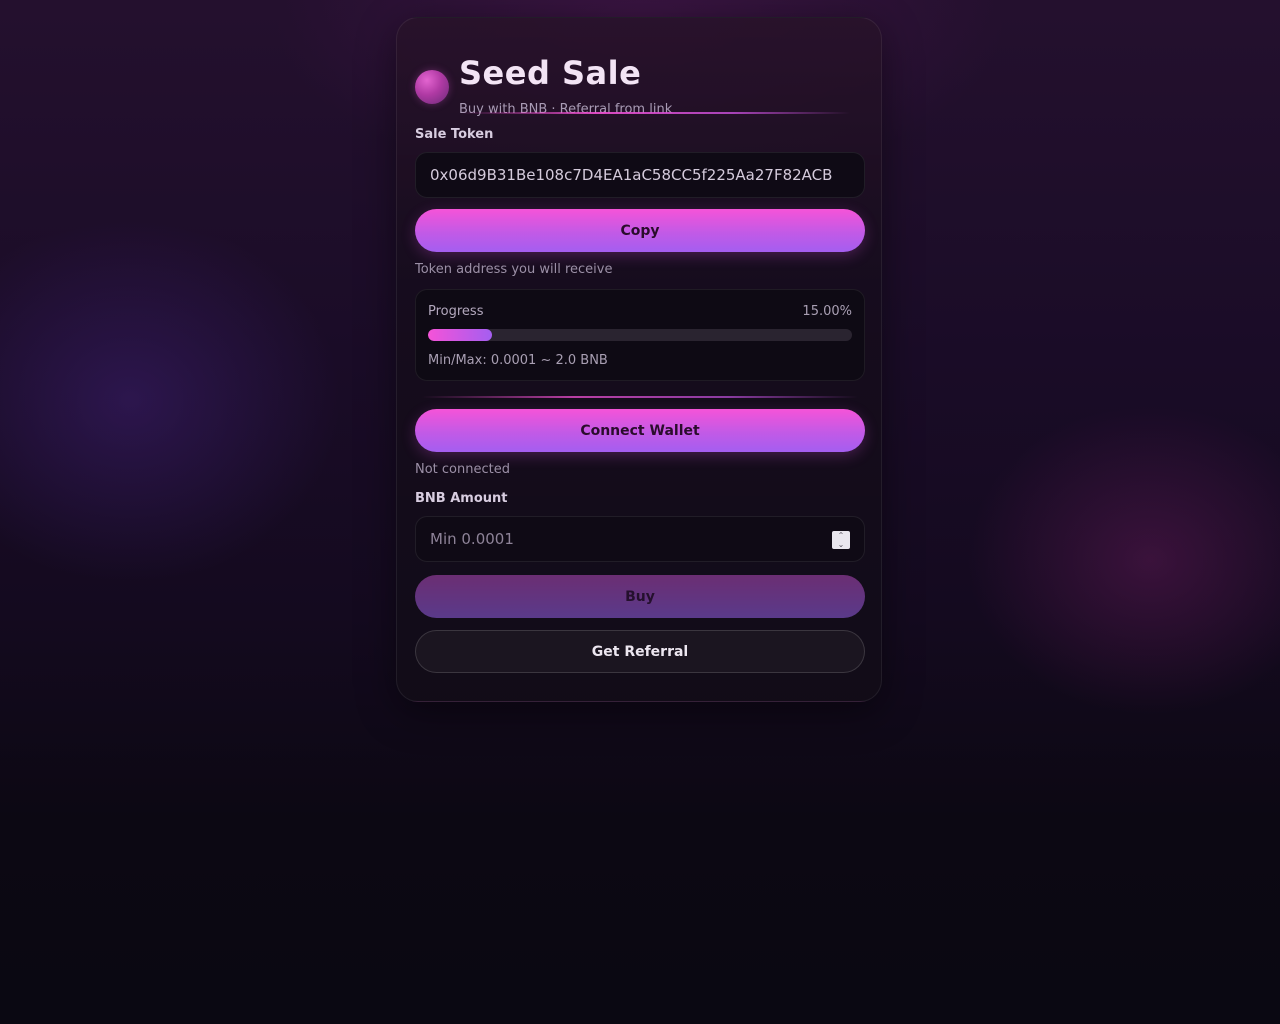 This screenshot has width=1280, height=1024. What do you see at coordinates (461, 498) in the screenshot?
I see `bnb-amount-label: BNB Amount` at bounding box center [461, 498].